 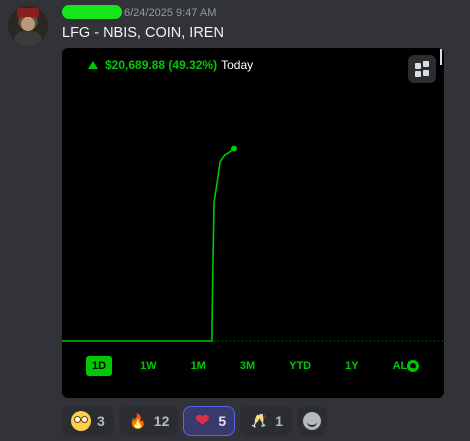 I want to click on author-avatar, so click(x=28, y=26).